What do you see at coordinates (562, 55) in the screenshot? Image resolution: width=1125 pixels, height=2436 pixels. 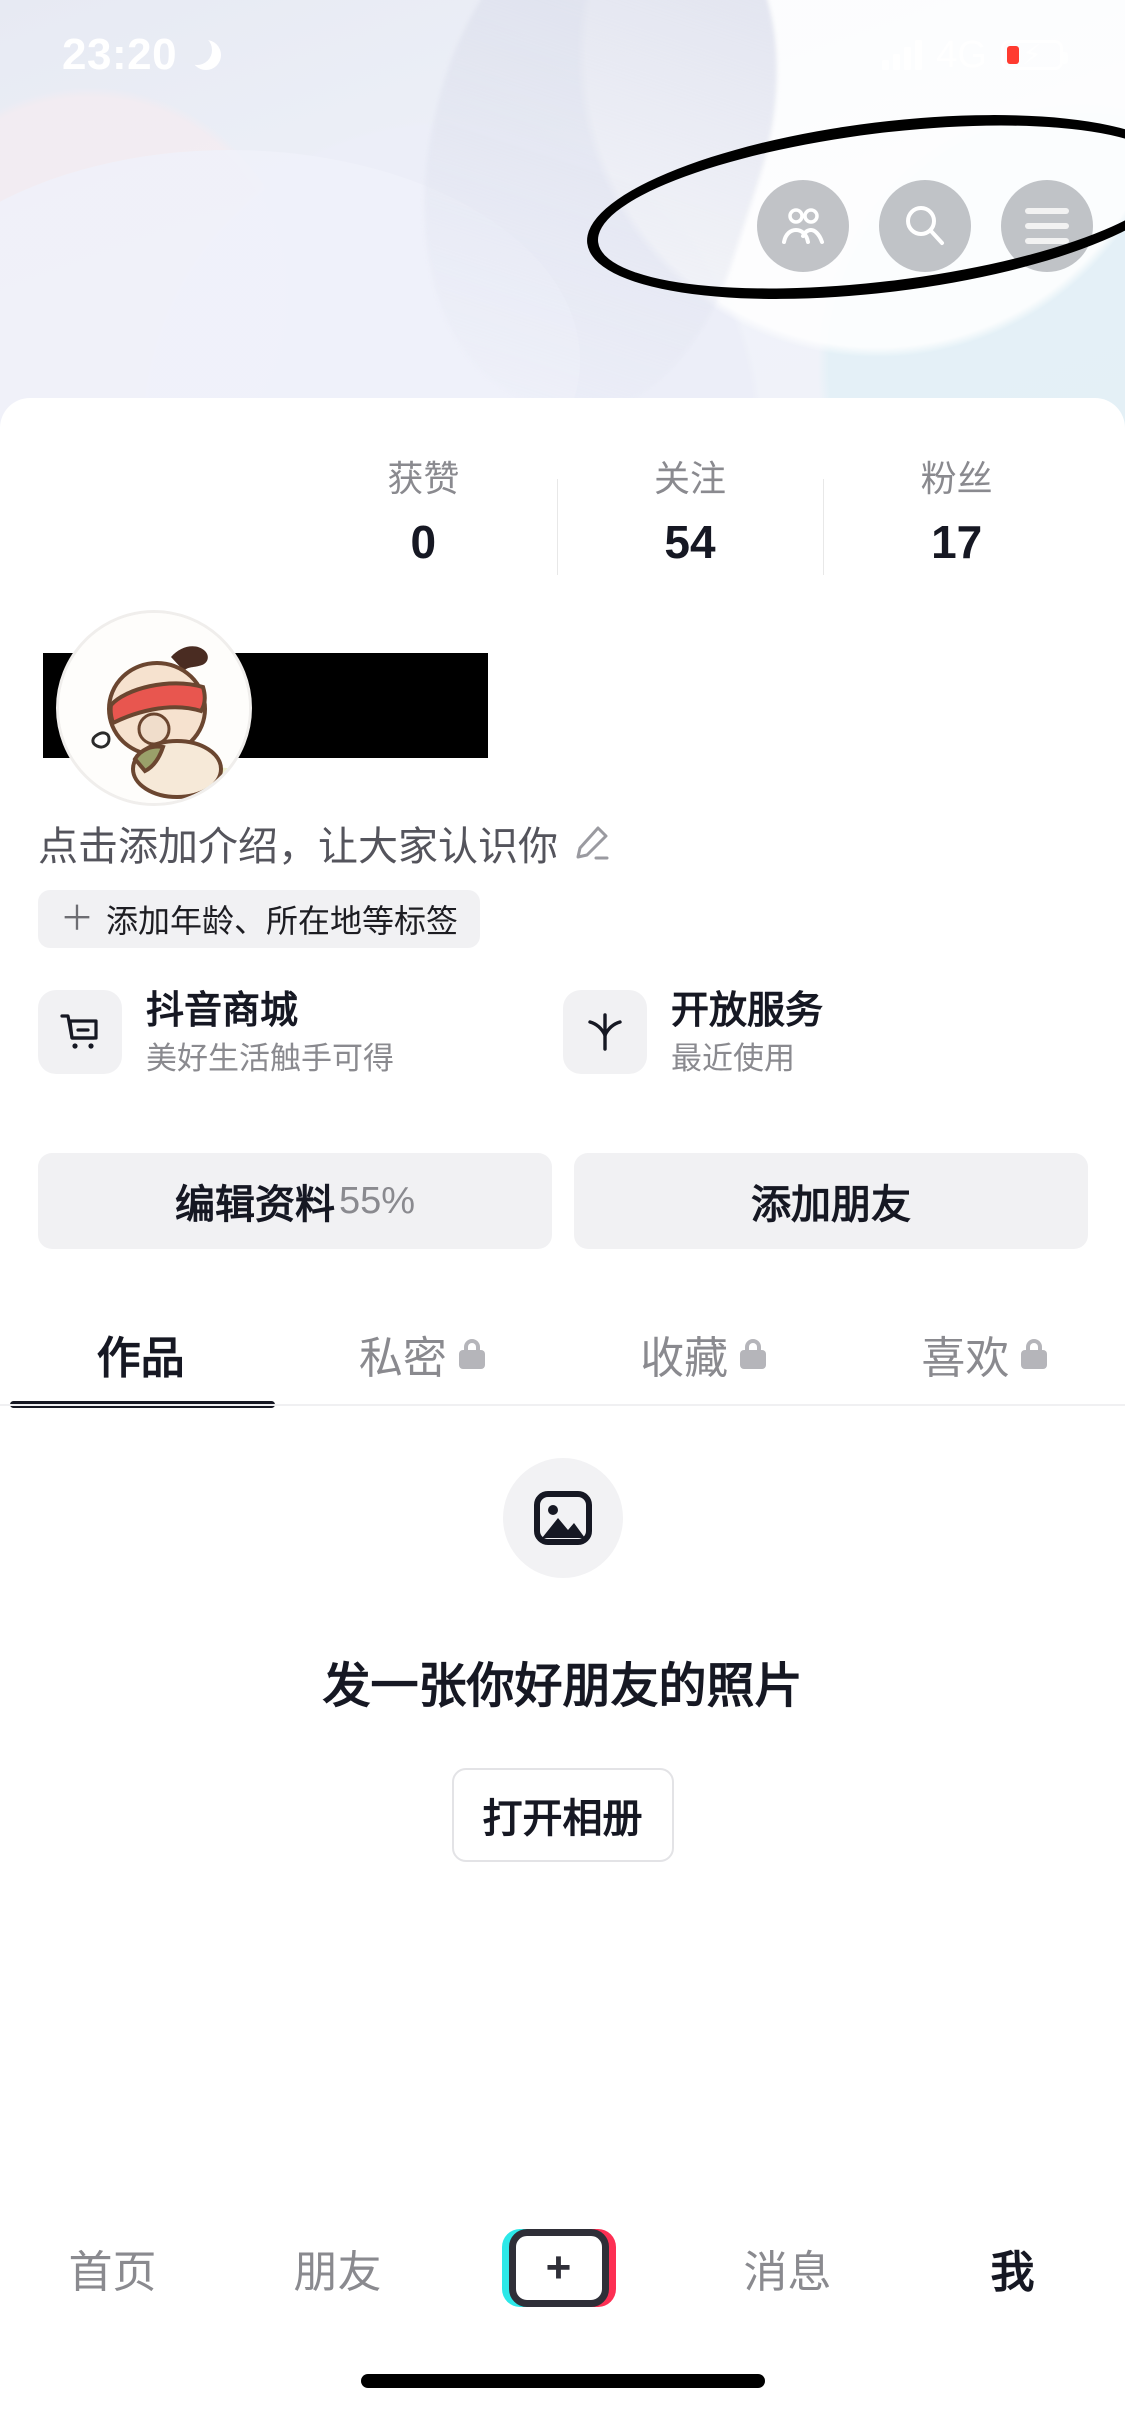 I see `status-bar: 23:20 4G ⚡` at bounding box center [562, 55].